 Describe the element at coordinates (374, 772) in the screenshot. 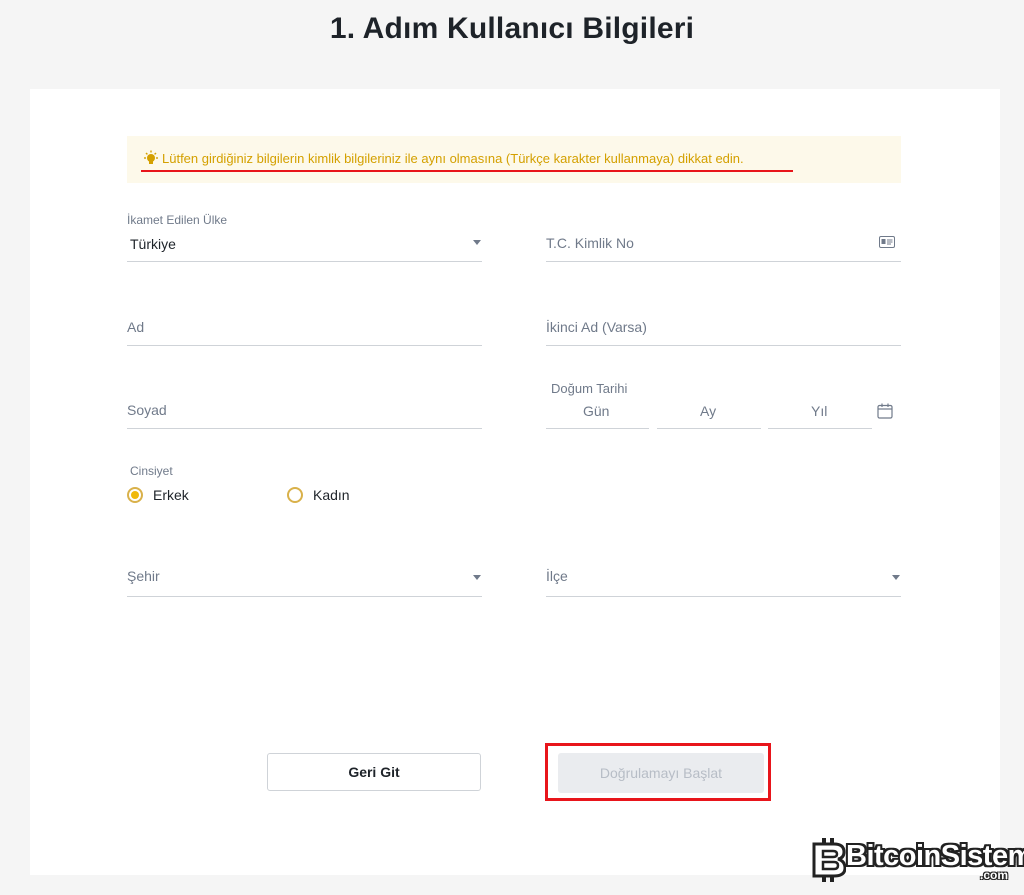

I see `back-button: Geri Git` at that location.